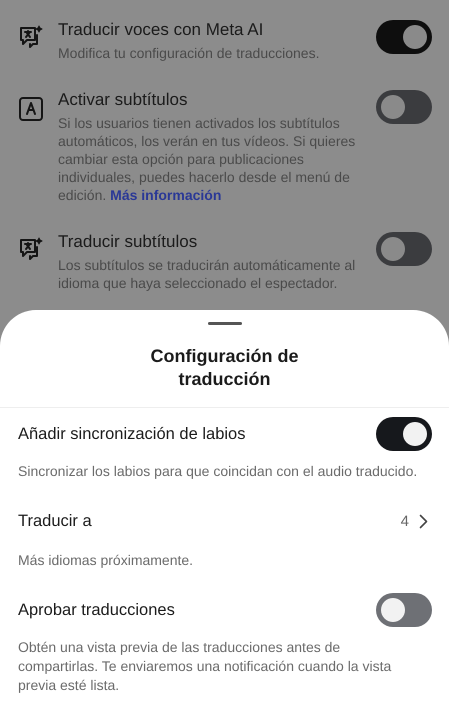 The width and height of the screenshot is (449, 723). I want to click on option-label: Añadir sincronización de labios, so click(132, 434).